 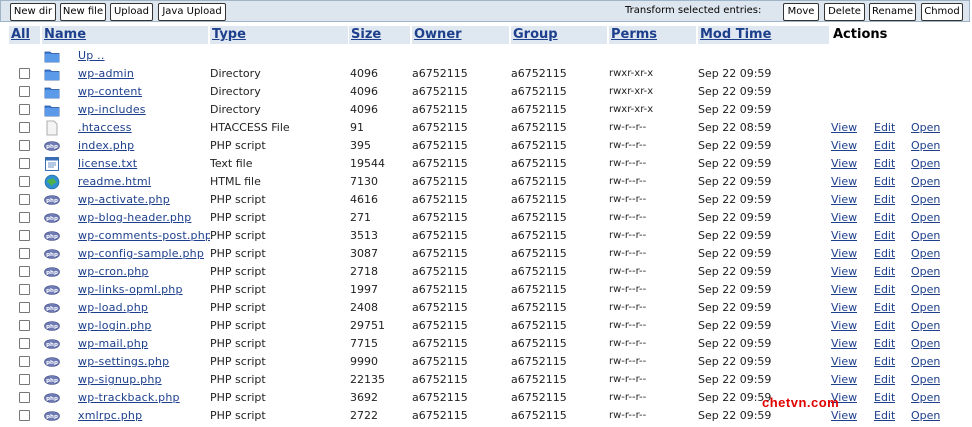 I want to click on sort-size-link: Size, so click(x=379, y=35).